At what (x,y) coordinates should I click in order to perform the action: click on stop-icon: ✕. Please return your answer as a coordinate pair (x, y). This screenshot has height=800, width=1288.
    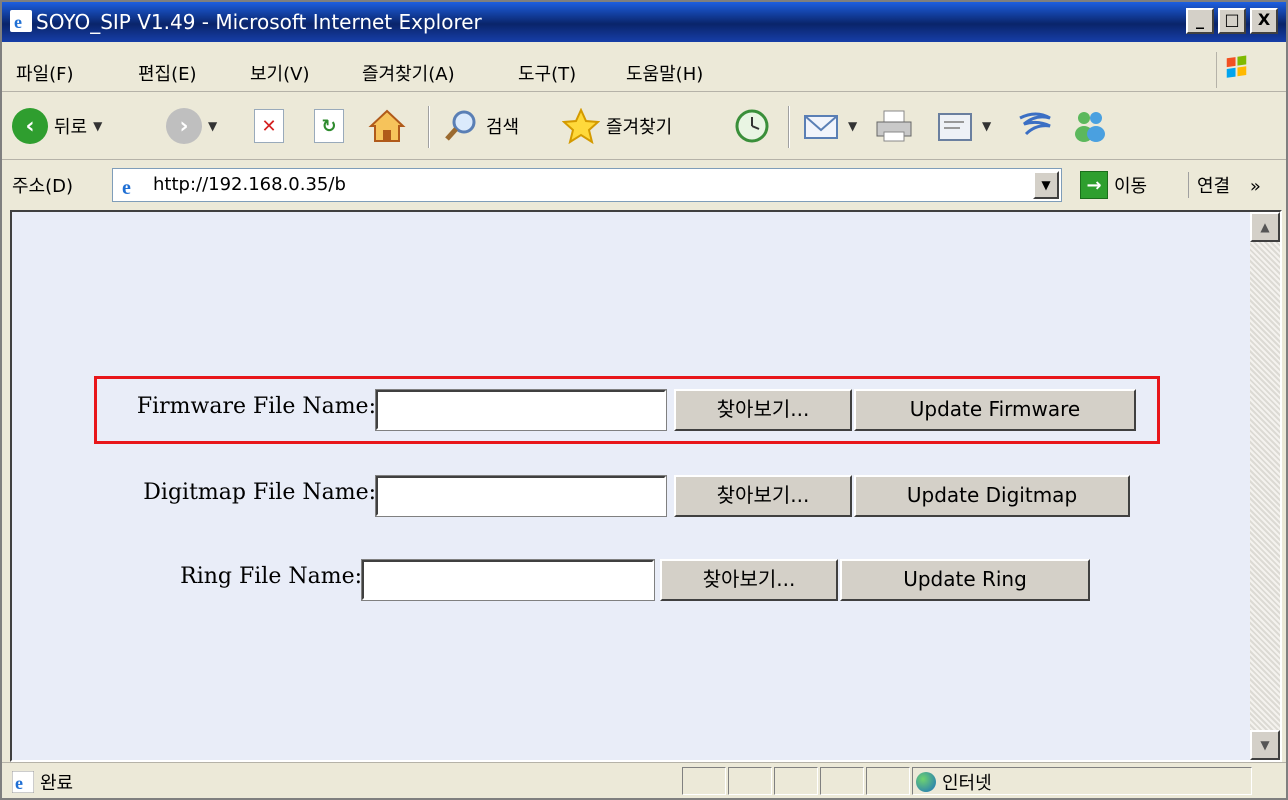
    Looking at the image, I should click on (269, 126).